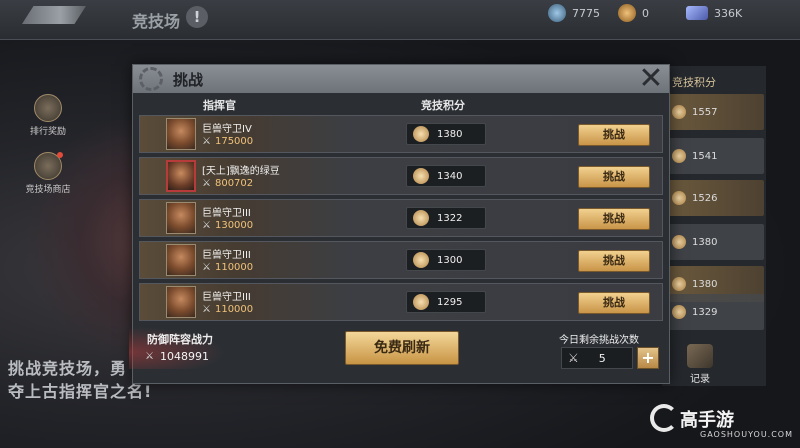 This screenshot has height=448, width=800. What do you see at coordinates (228, 141) in the screenshot?
I see `commander-power: ⚔ 175000` at bounding box center [228, 141].